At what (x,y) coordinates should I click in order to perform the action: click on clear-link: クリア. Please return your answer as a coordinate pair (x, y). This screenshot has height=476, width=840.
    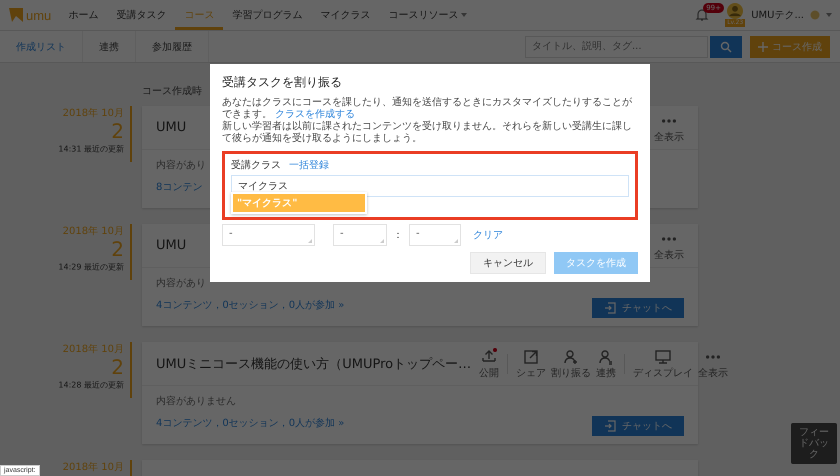
    Looking at the image, I should click on (488, 235).